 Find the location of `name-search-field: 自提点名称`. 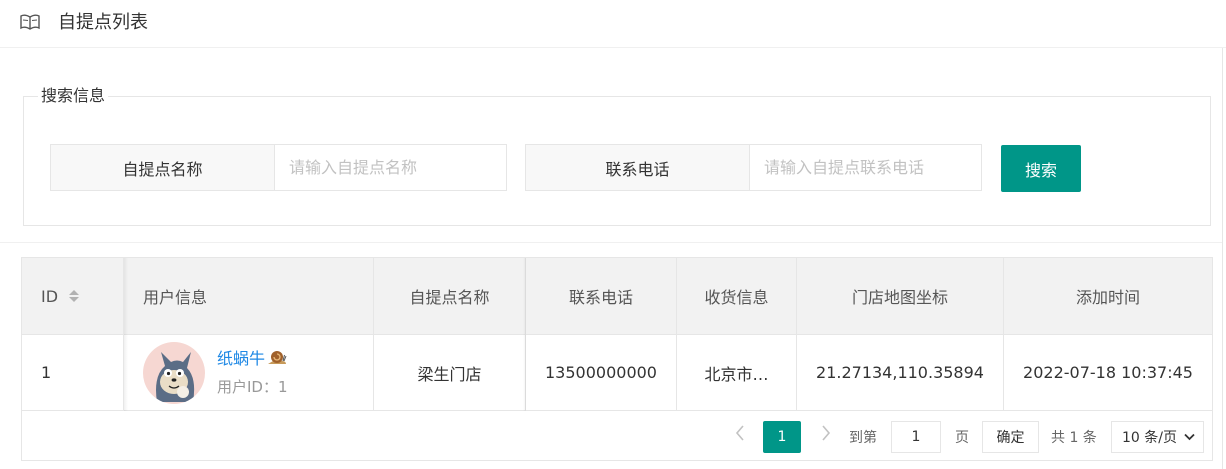

name-search-field: 自提点名称 is located at coordinates (278, 167).